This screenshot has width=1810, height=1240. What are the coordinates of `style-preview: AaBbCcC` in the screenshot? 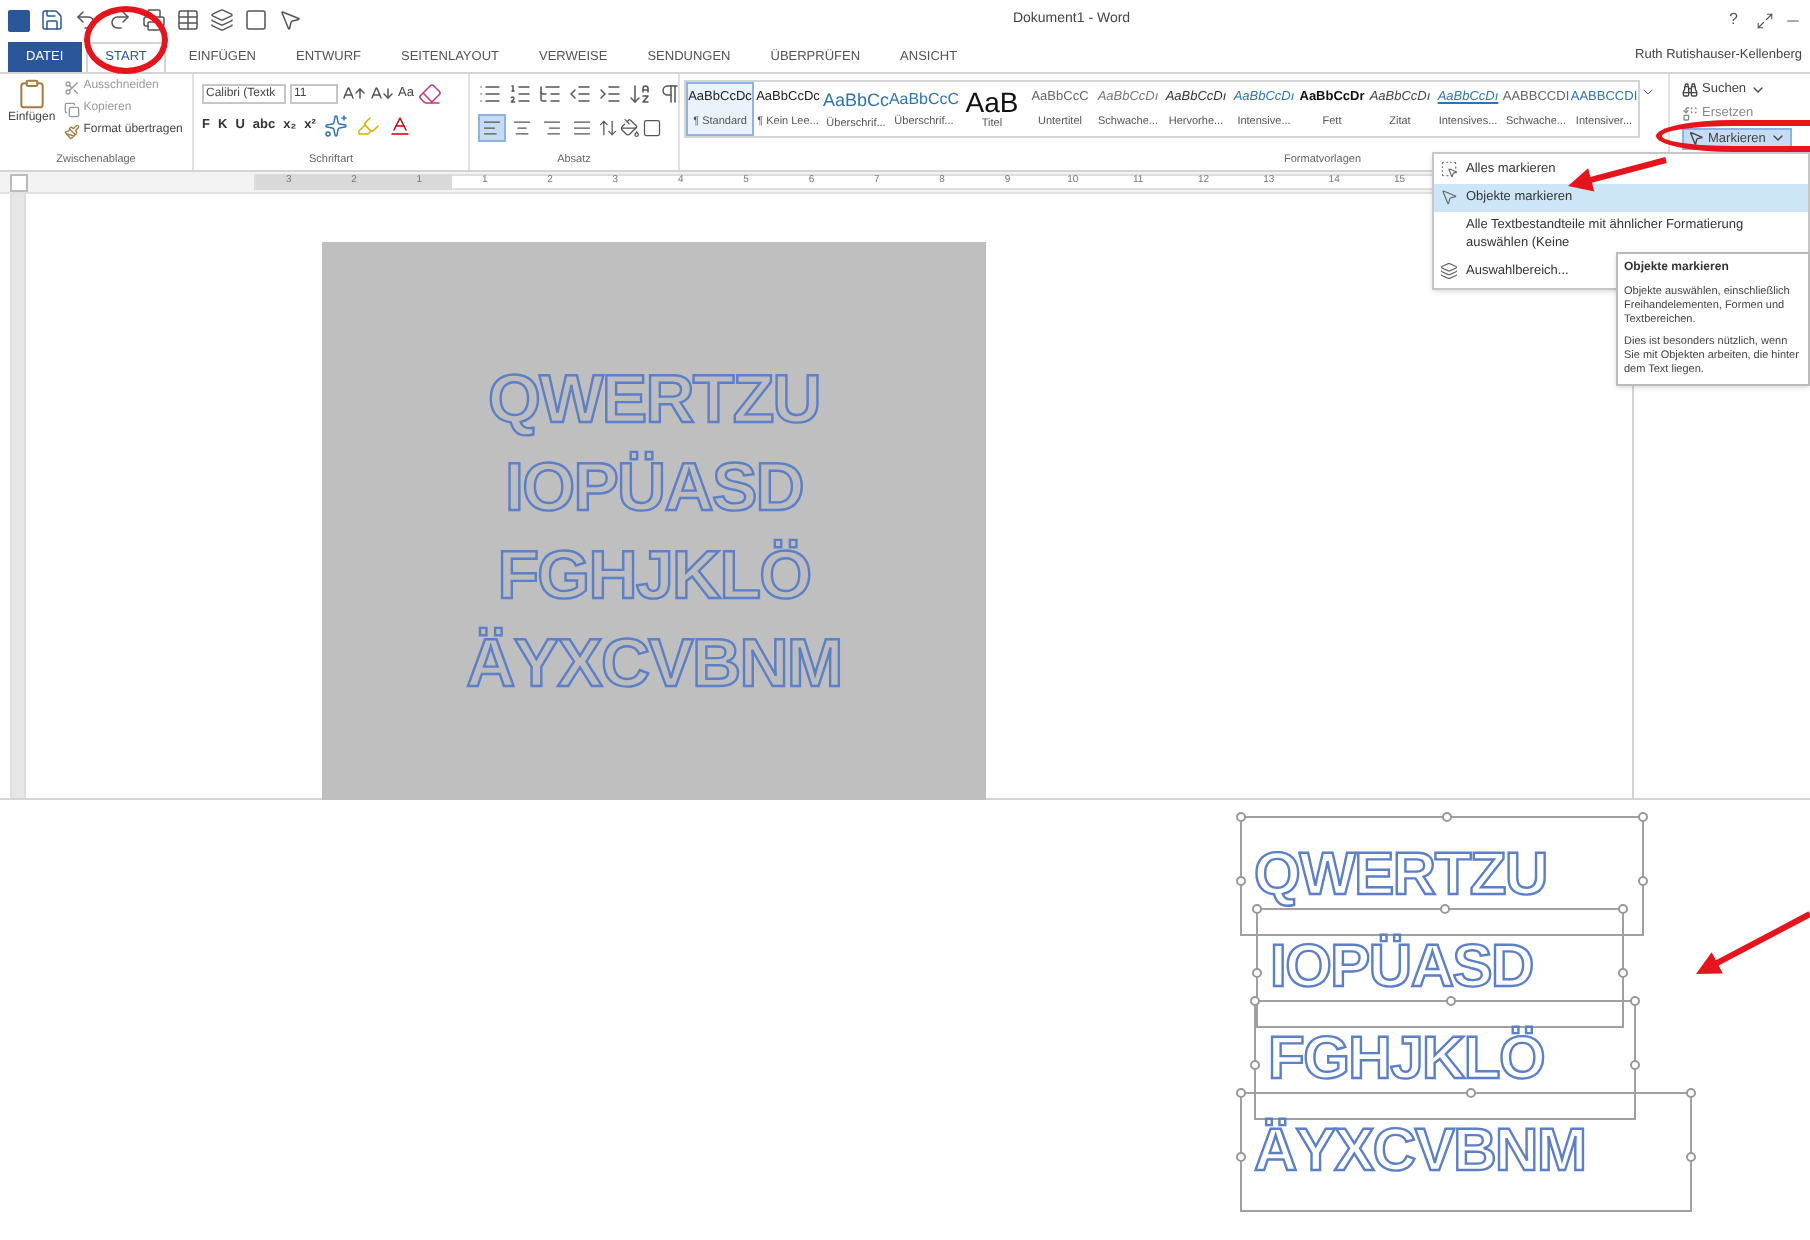 It's located at (924, 100).